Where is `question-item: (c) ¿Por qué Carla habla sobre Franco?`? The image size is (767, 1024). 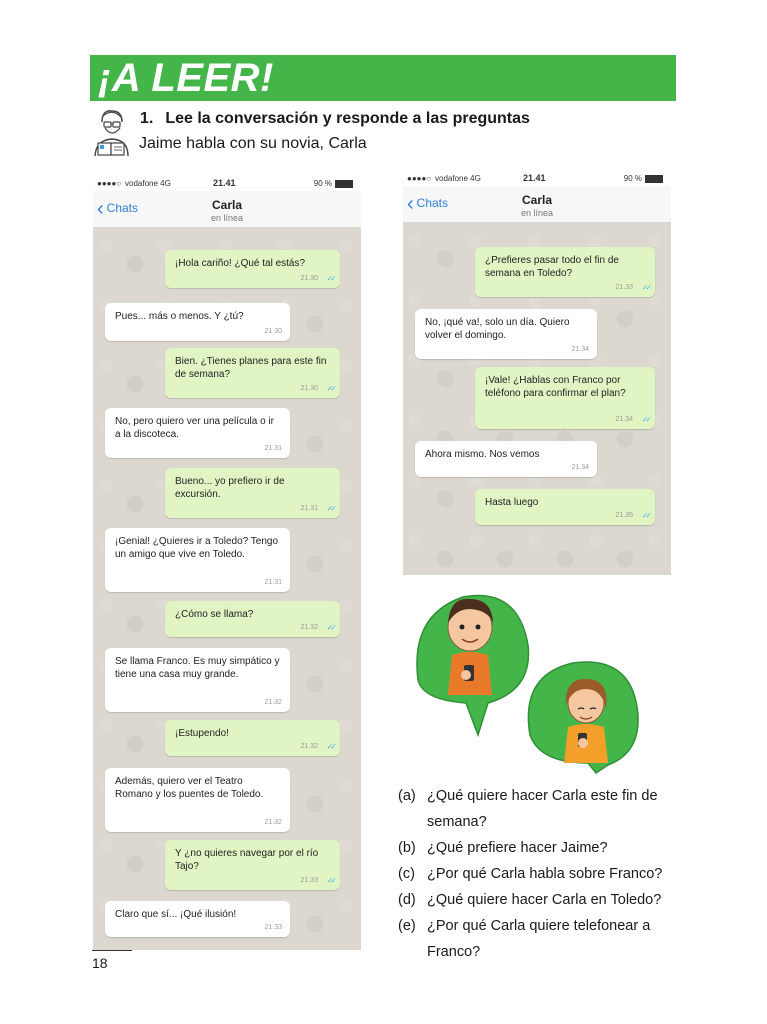
question-item: (c) ¿Por qué Carla habla sobre Franco? is located at coordinates (543, 874).